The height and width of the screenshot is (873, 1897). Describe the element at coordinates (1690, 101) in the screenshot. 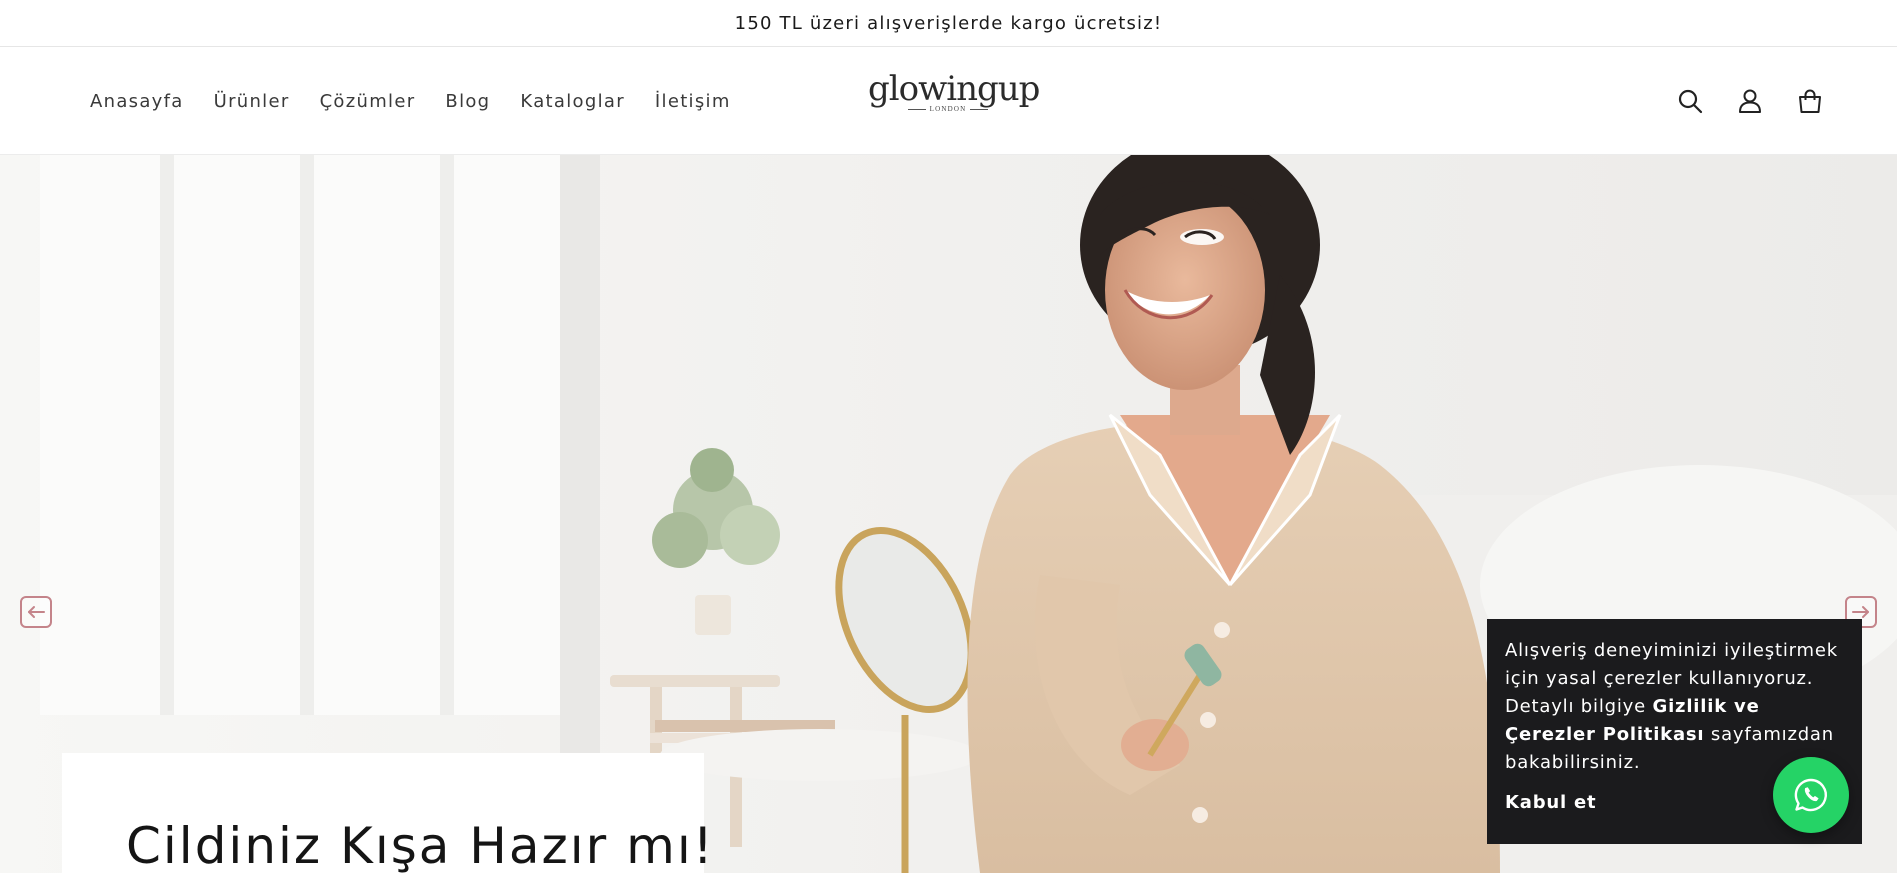

I see `search-icon` at that location.